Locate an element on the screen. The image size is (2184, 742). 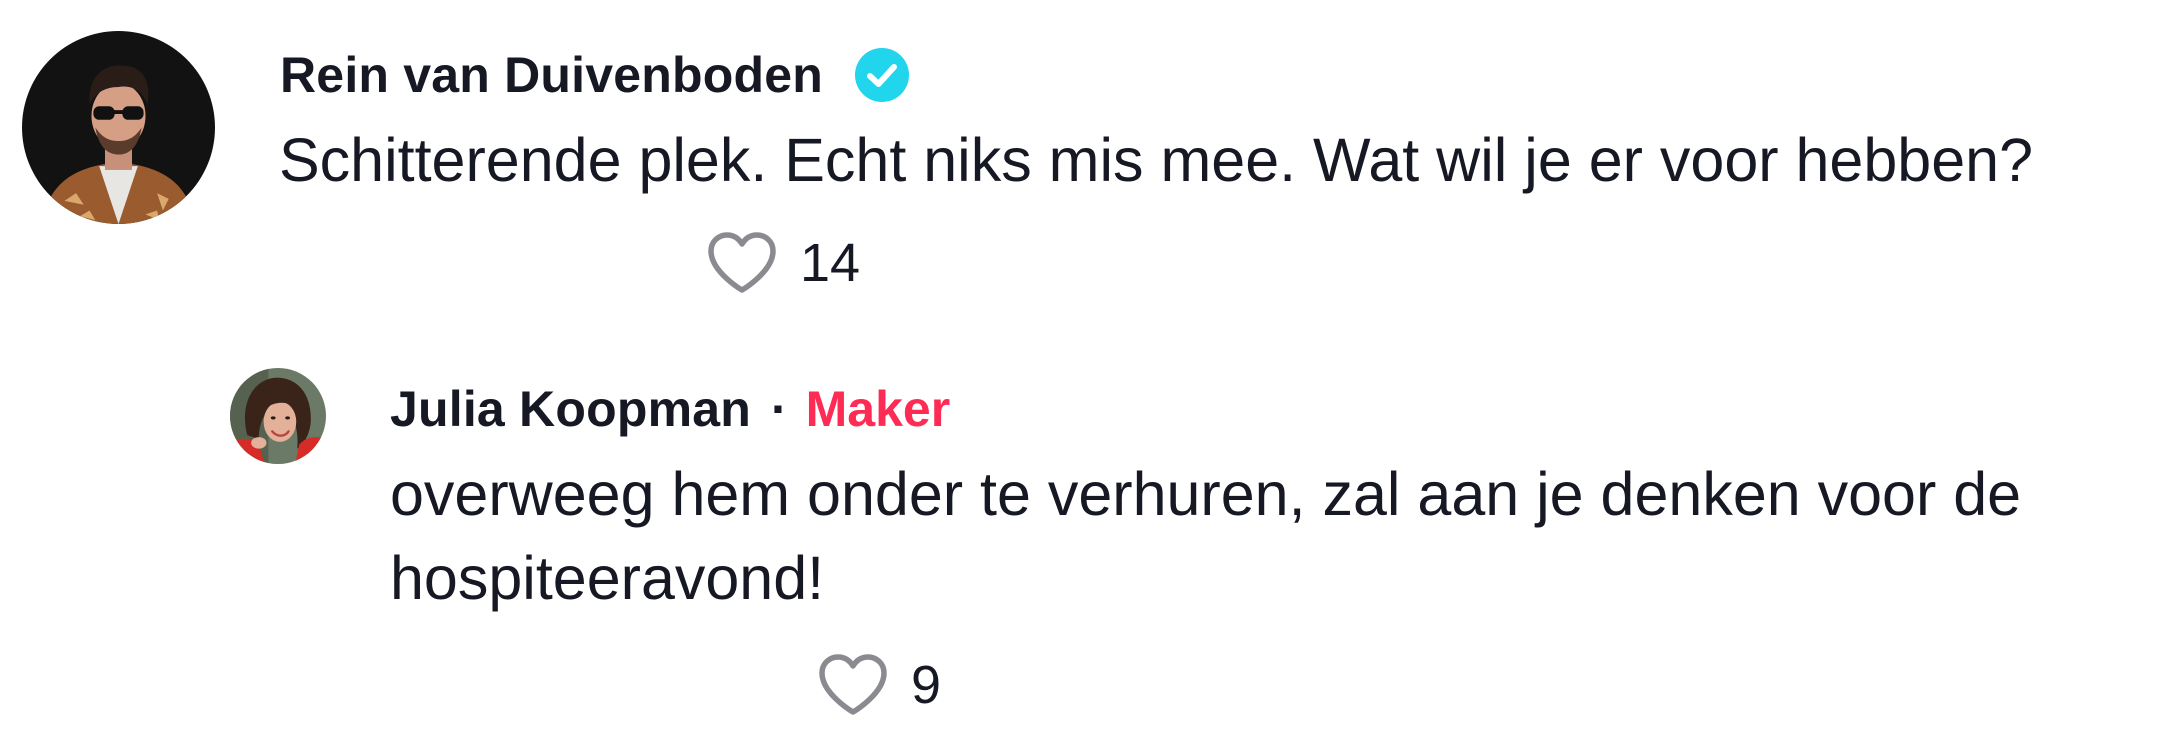
reply-text-line: hospiteeravond! is located at coordinates (607, 578).